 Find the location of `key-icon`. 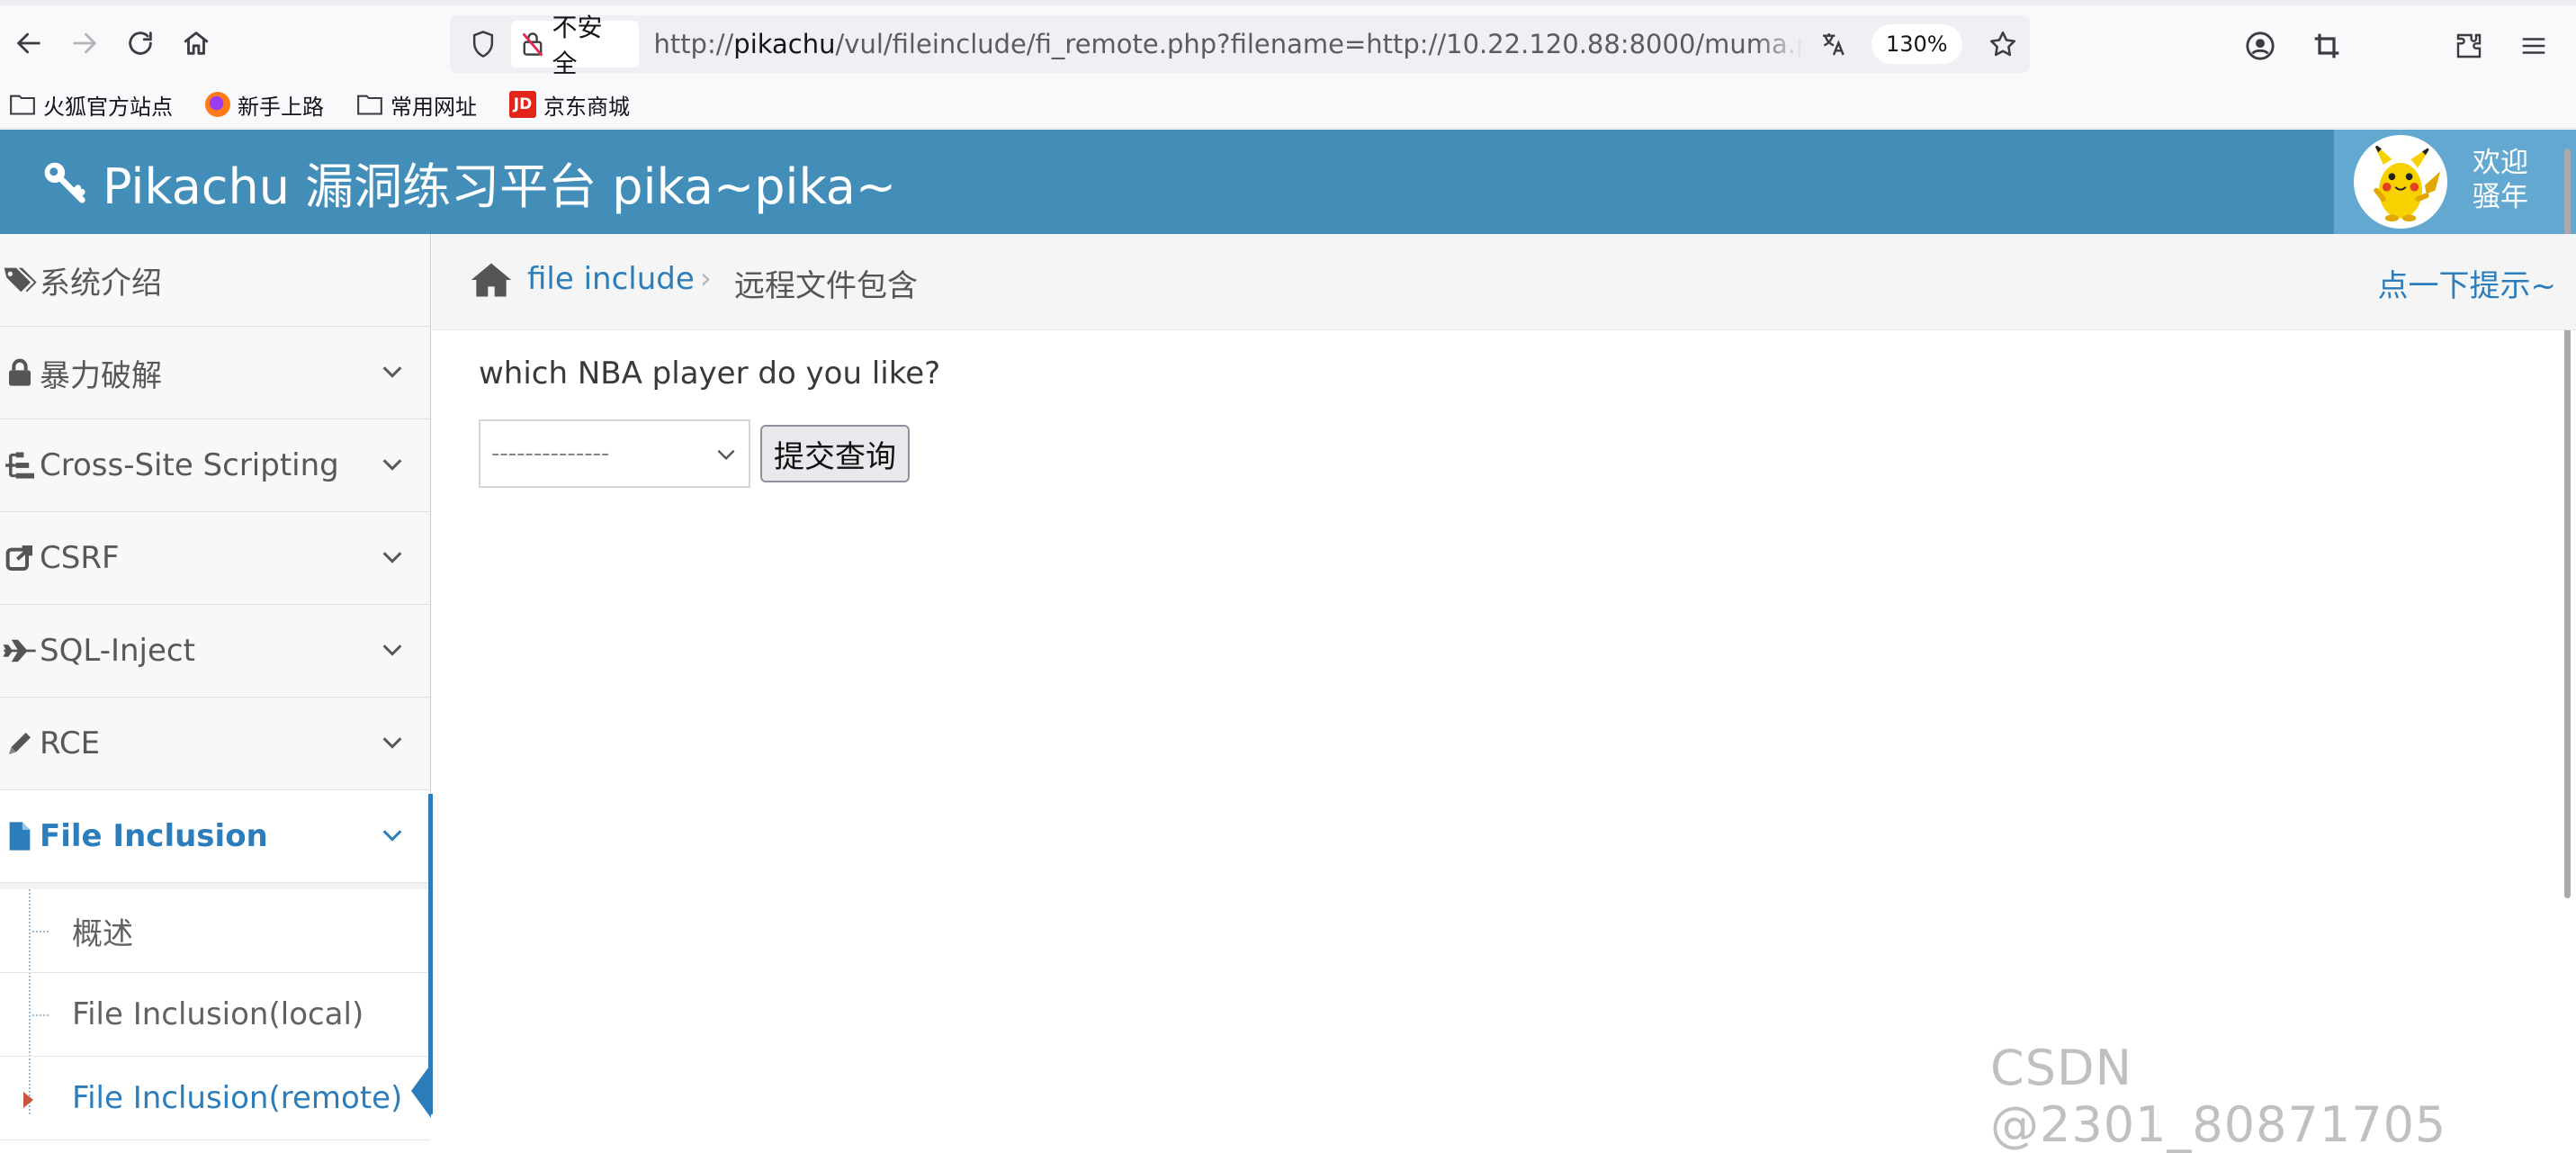

key-icon is located at coordinates (64, 182).